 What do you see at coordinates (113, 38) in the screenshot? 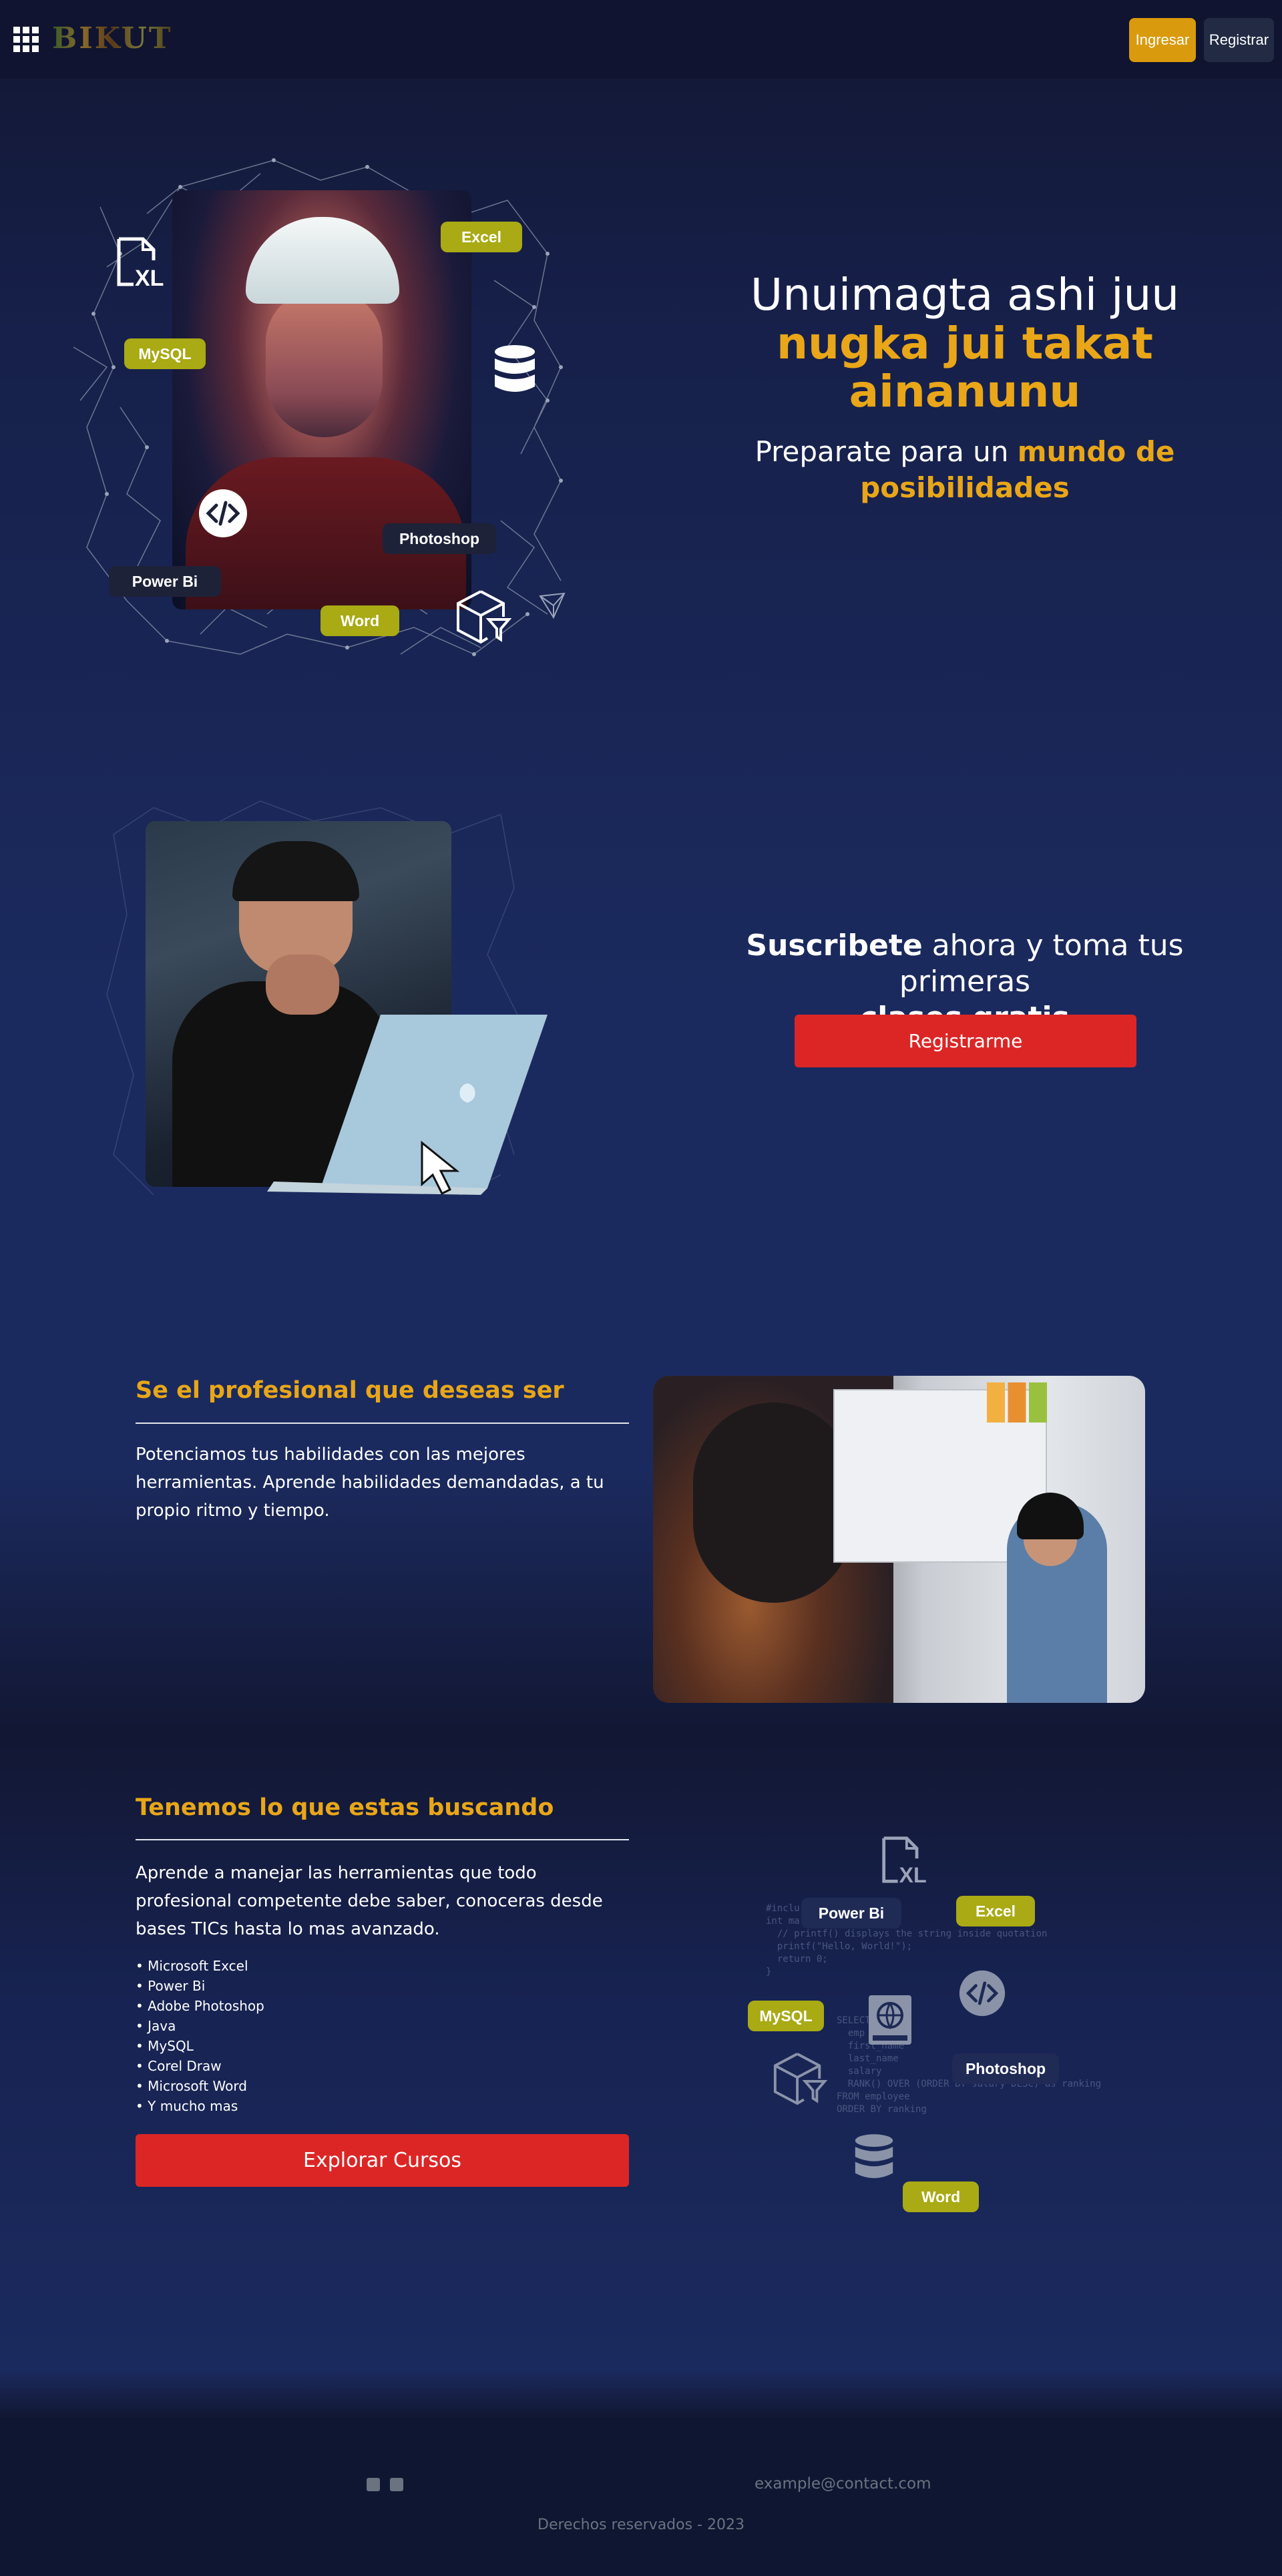
I see `logo: BIKUT` at bounding box center [113, 38].